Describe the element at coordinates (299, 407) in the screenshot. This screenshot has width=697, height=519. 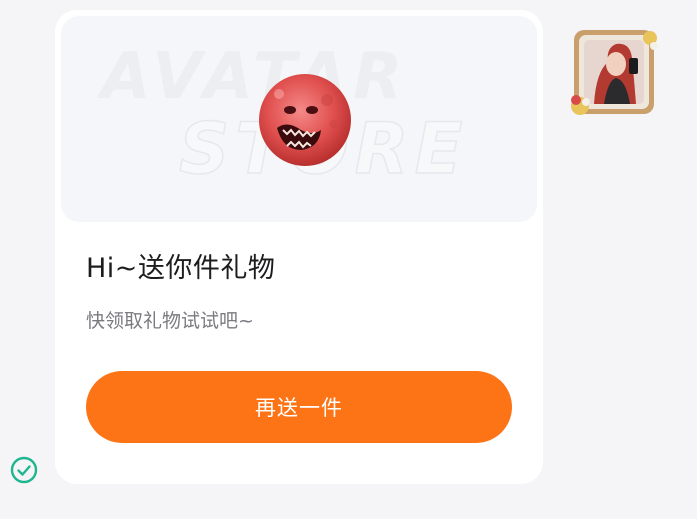
I see `send-another-button: 再送一件` at that location.